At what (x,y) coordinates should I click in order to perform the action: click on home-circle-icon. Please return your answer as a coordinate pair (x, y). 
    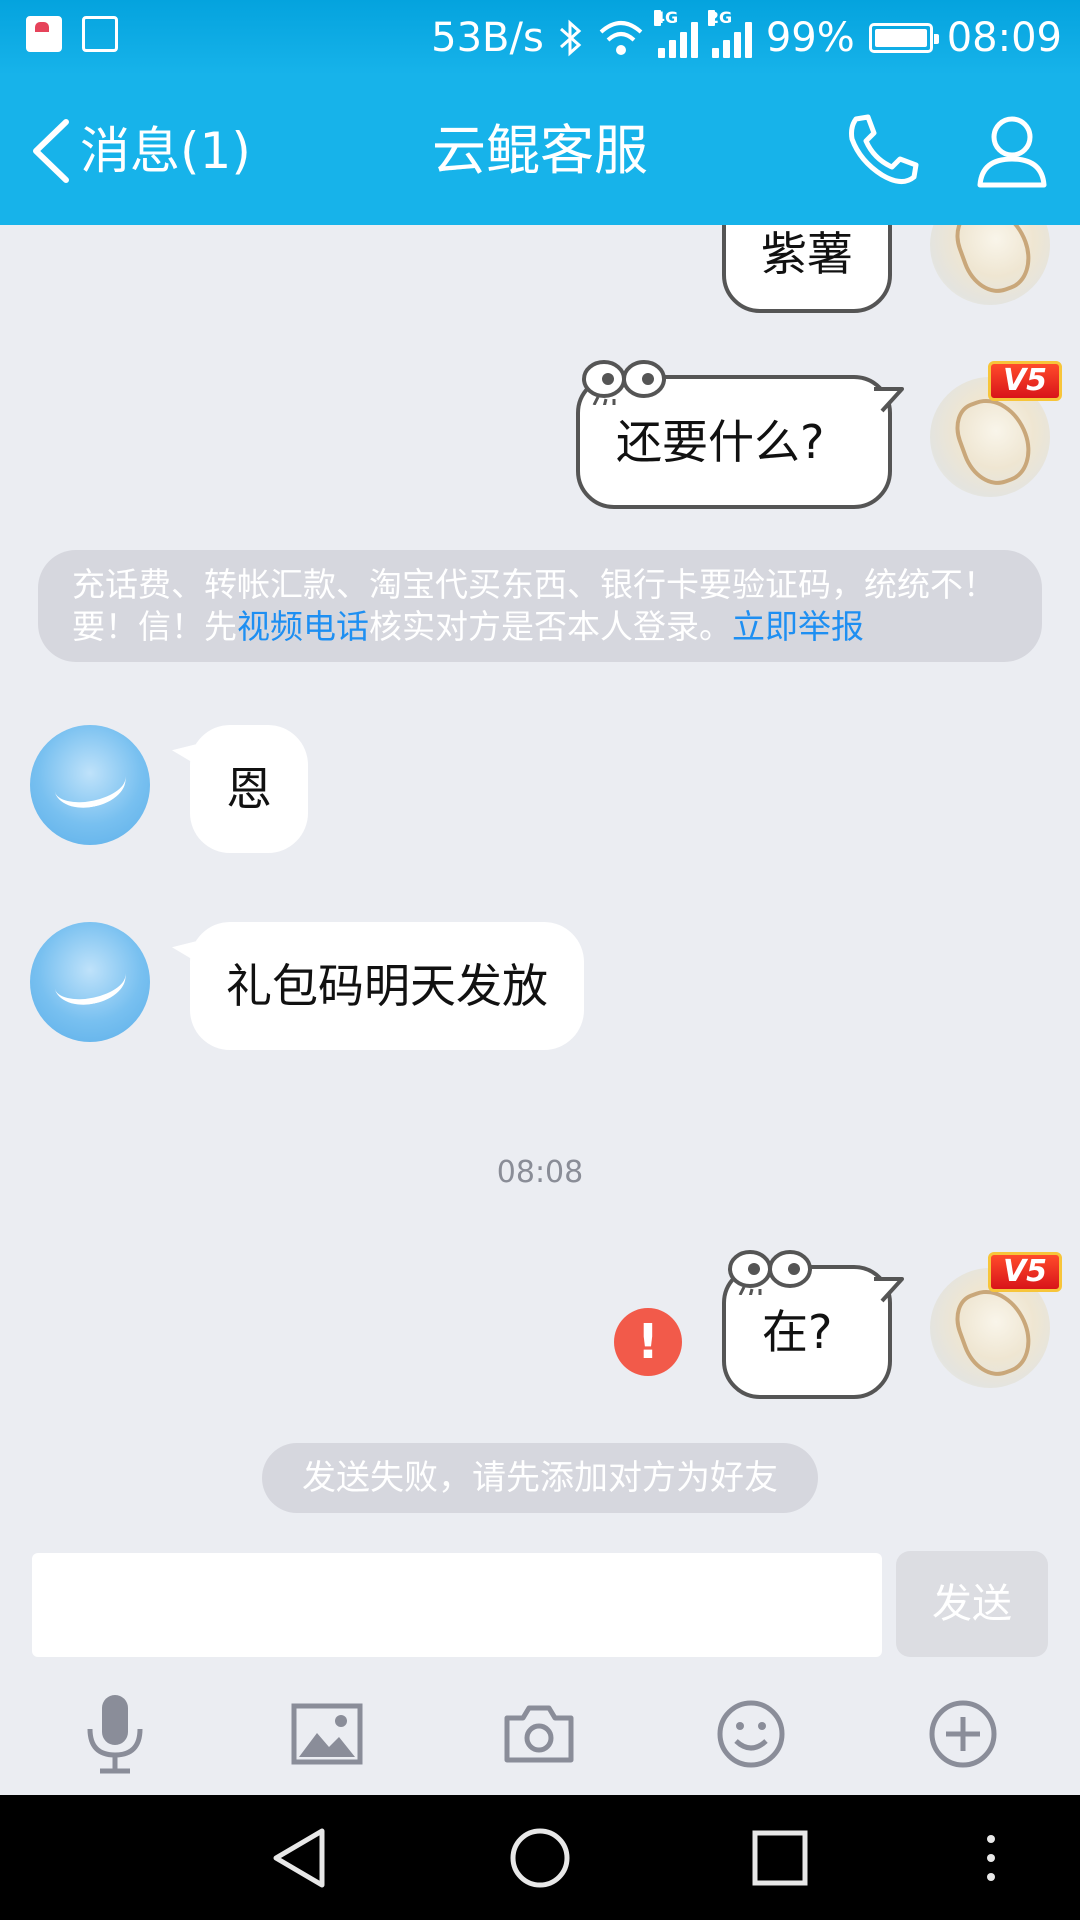
    Looking at the image, I should click on (540, 1858).